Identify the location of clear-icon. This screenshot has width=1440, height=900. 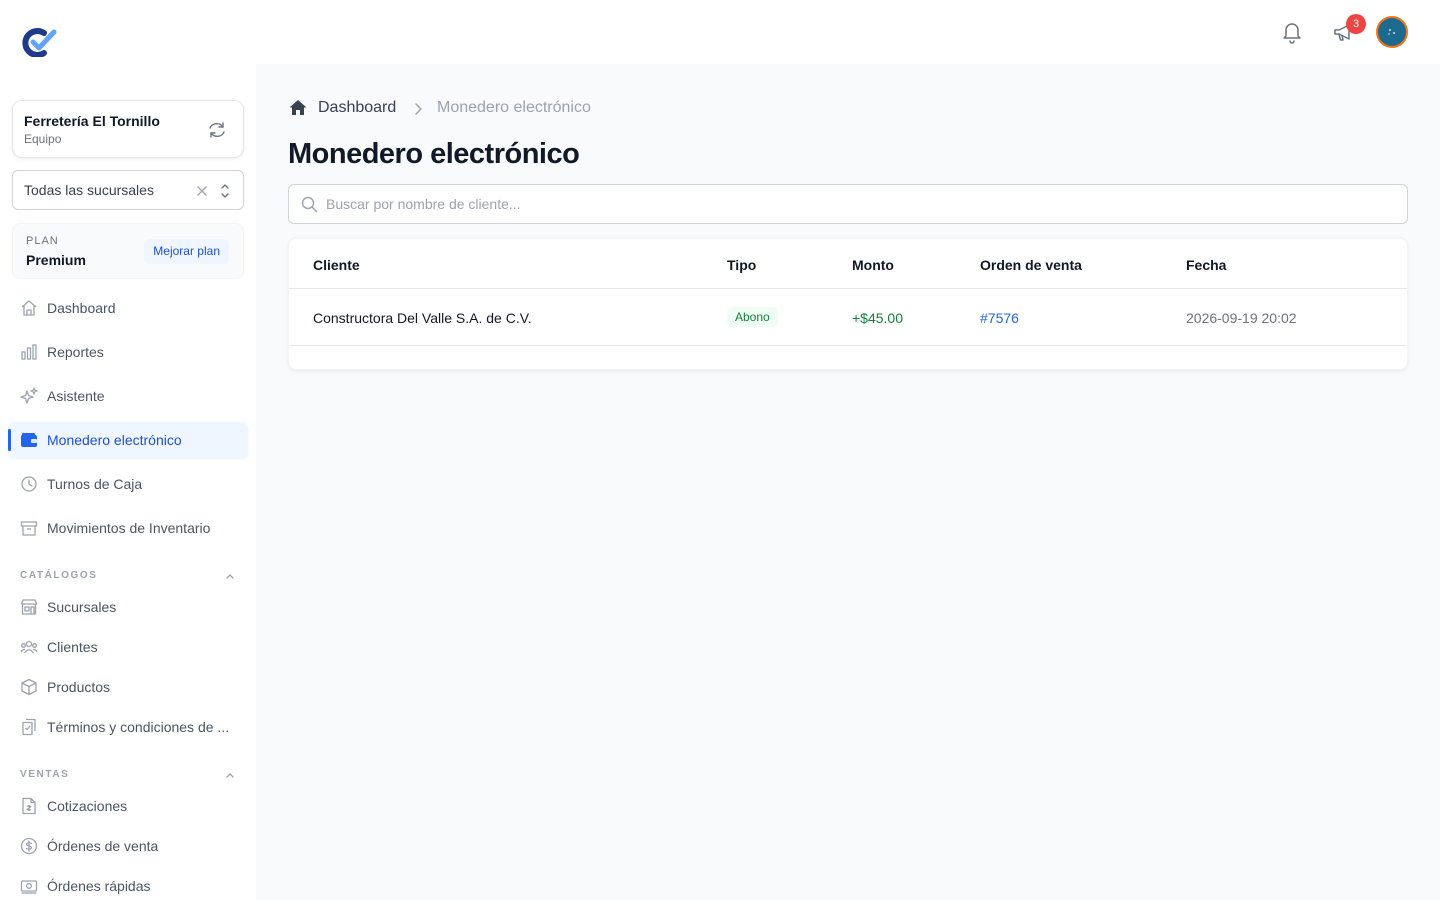
(202, 191).